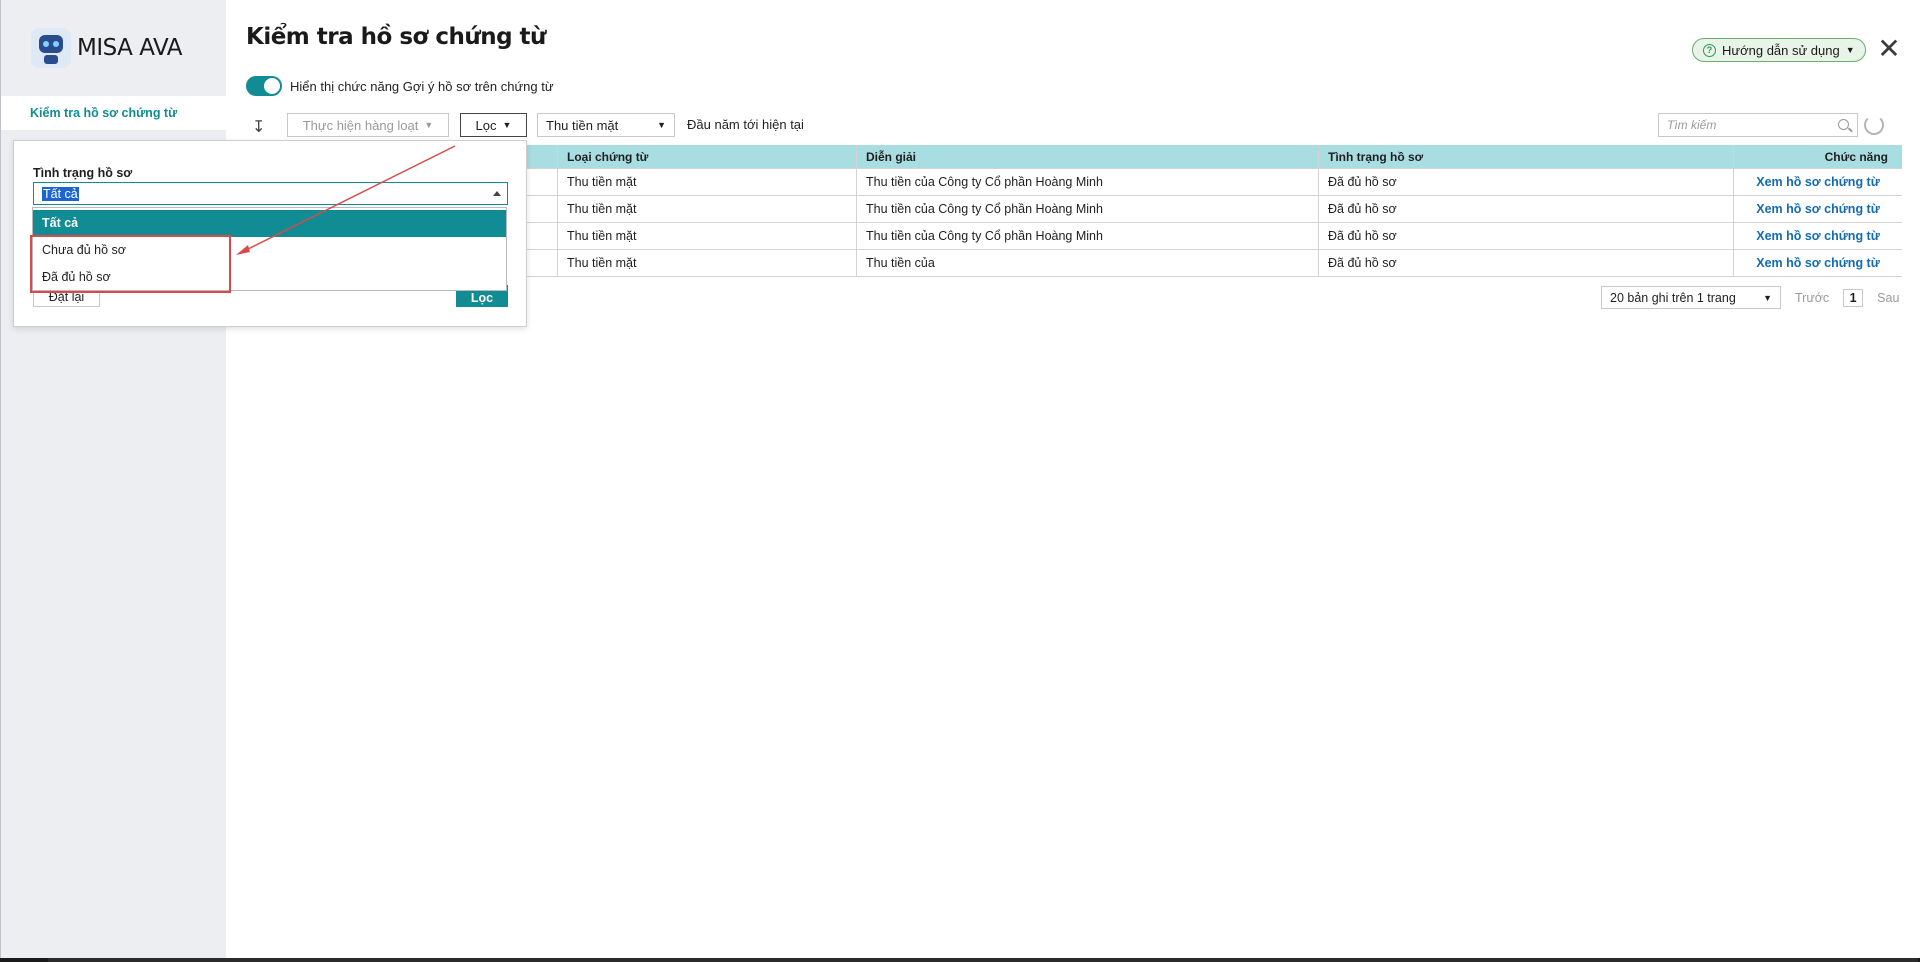 The width and height of the screenshot is (1920, 962). What do you see at coordinates (396, 37) in the screenshot?
I see `page-title: Kiểm tra hồ sơ chứng từ` at bounding box center [396, 37].